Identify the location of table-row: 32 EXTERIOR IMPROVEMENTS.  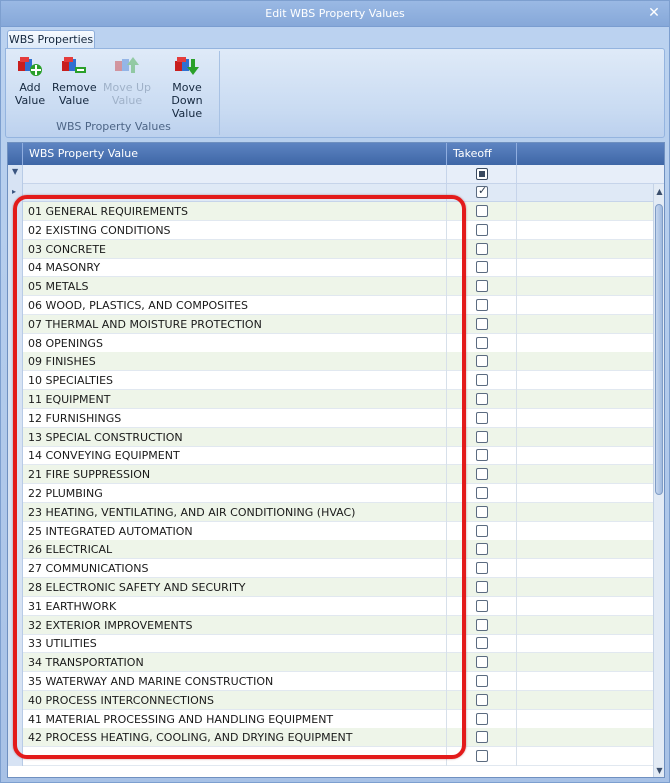
(330, 625).